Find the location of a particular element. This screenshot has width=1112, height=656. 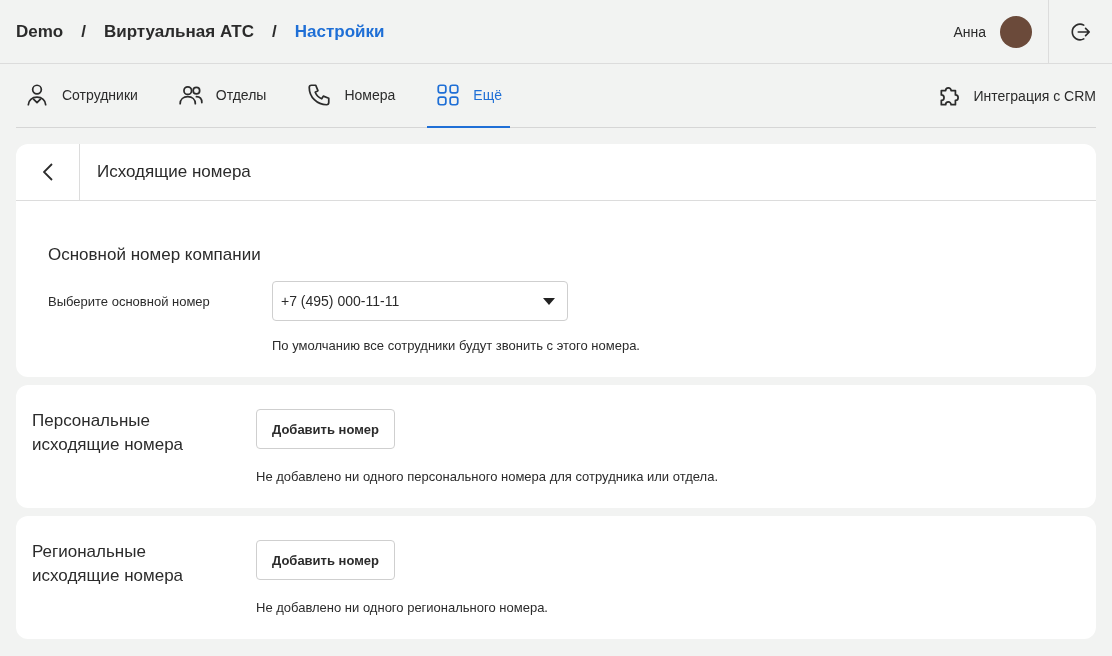

grid-icon is located at coordinates (448, 95).